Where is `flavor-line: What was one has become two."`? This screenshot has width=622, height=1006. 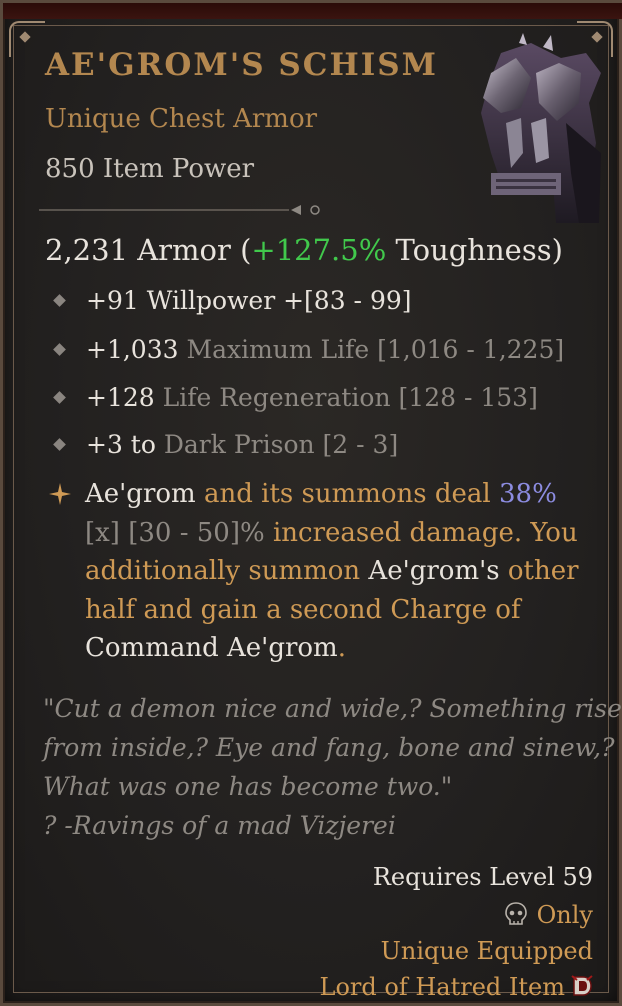
flavor-line: What was one has become two." is located at coordinates (248, 786).